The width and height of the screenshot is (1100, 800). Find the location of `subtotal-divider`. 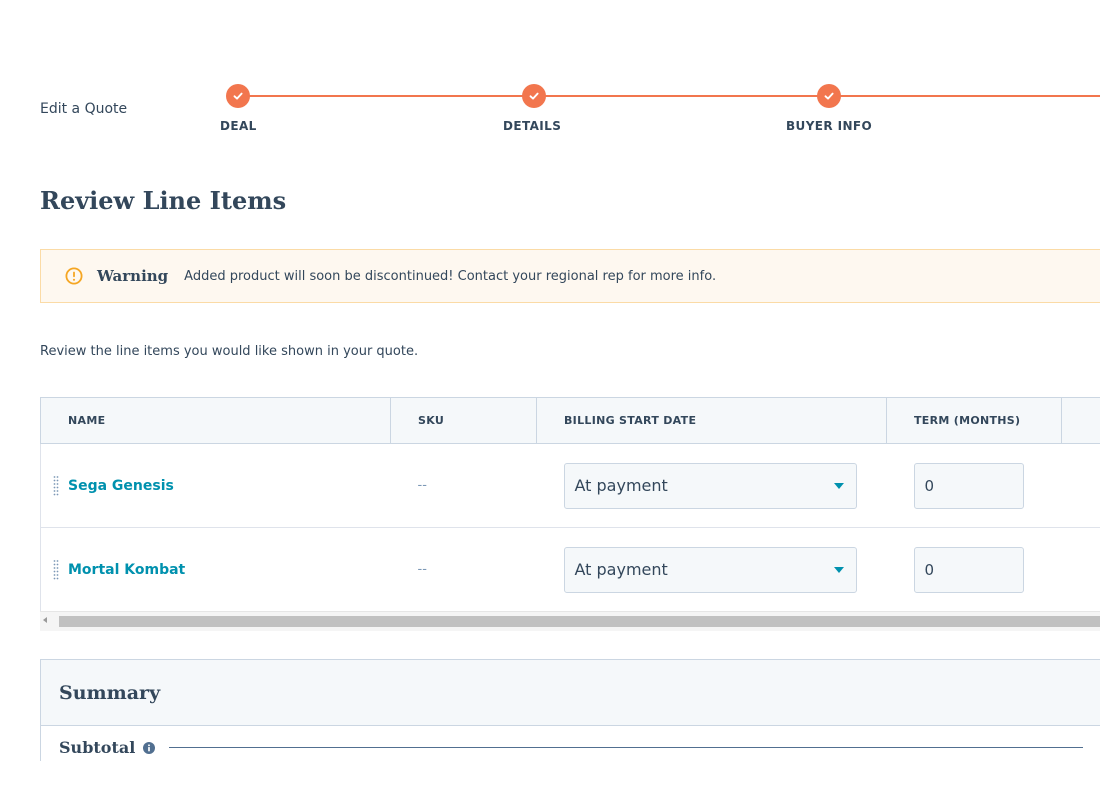

subtotal-divider is located at coordinates (626, 747).